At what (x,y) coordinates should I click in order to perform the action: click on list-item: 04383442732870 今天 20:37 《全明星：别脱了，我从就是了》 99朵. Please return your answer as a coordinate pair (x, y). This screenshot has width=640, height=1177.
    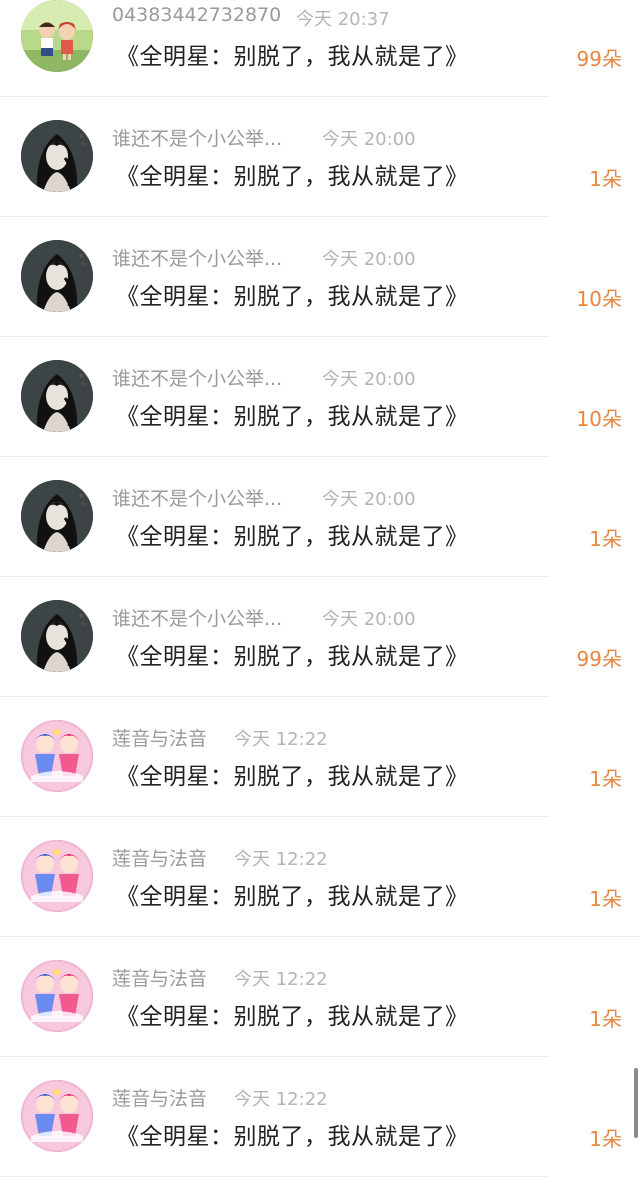
    Looking at the image, I should click on (320, 48).